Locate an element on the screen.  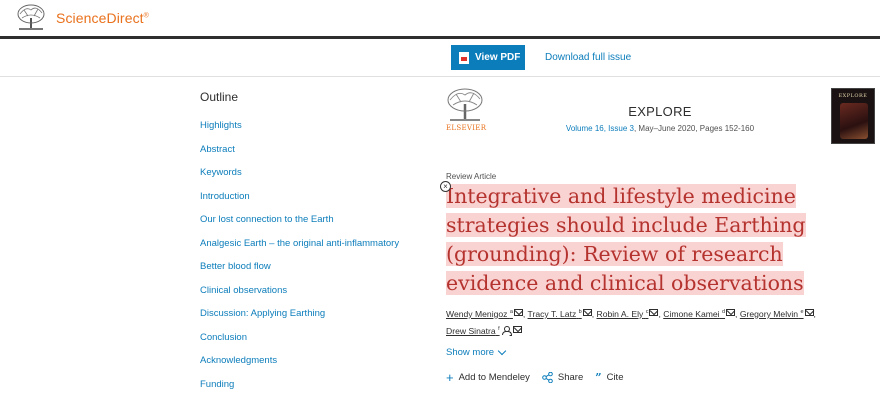
brand-registered-mark: ® is located at coordinates (146, 16).